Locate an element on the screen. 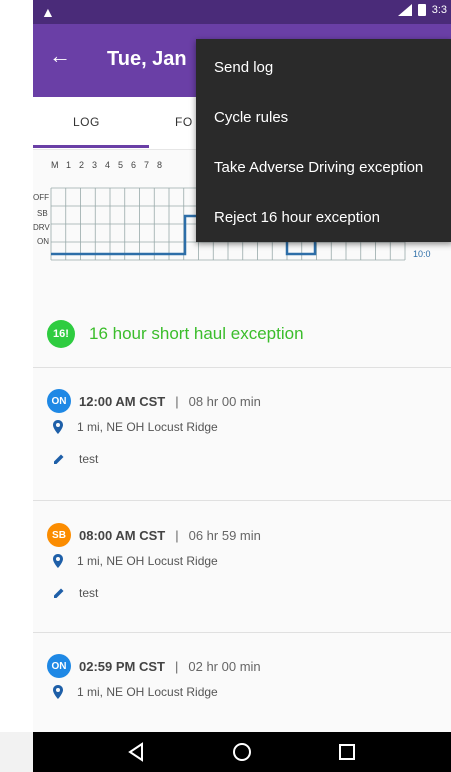 The width and height of the screenshot is (451, 772). page-title: Tue, Jan is located at coordinates (147, 59).